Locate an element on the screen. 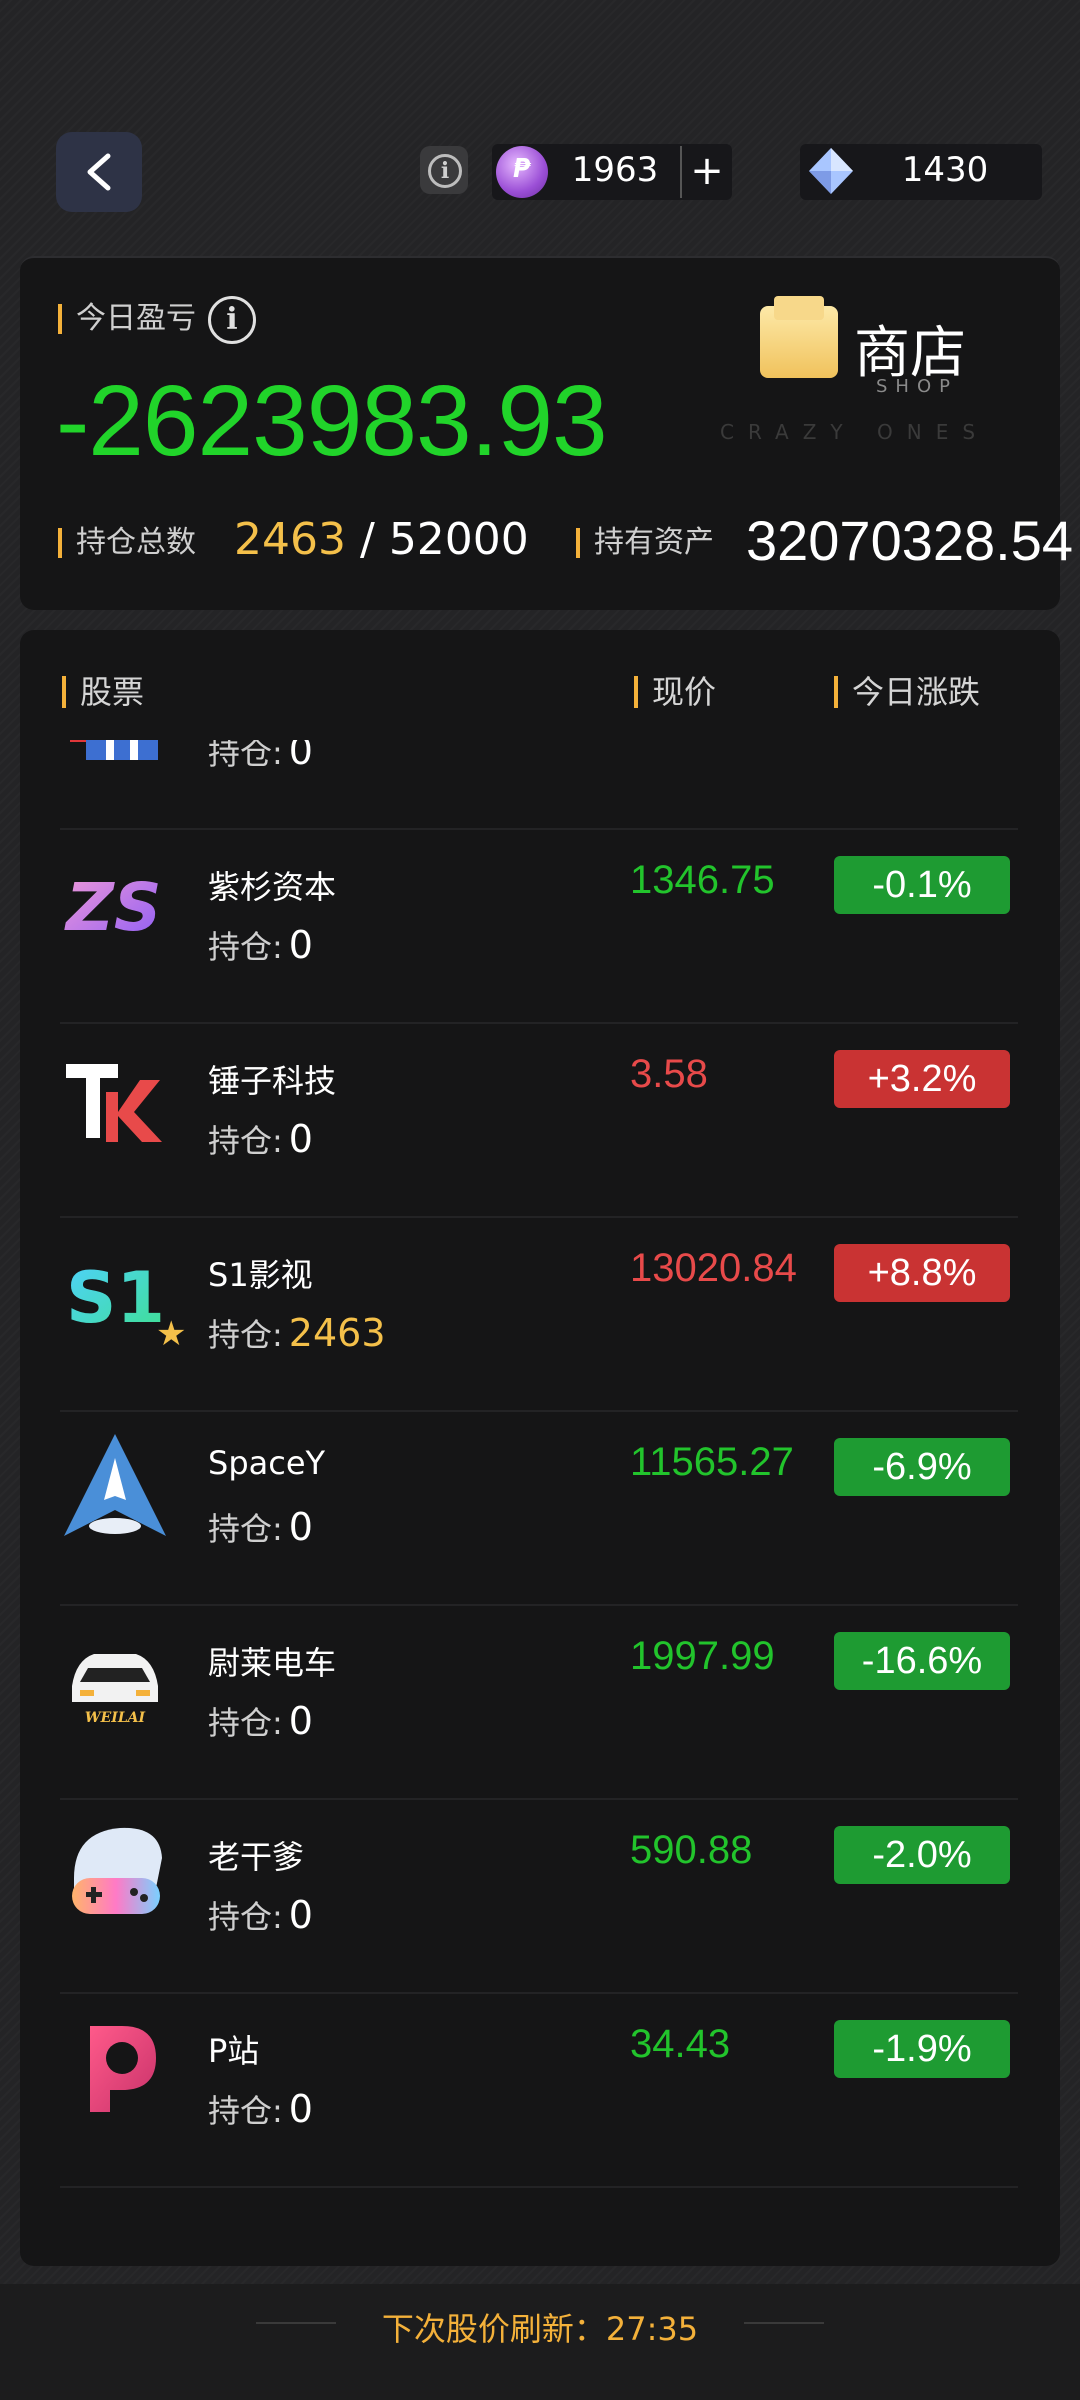 The width and height of the screenshot is (1080, 2400). stock-name: 紫杉资本 is located at coordinates (272, 887).